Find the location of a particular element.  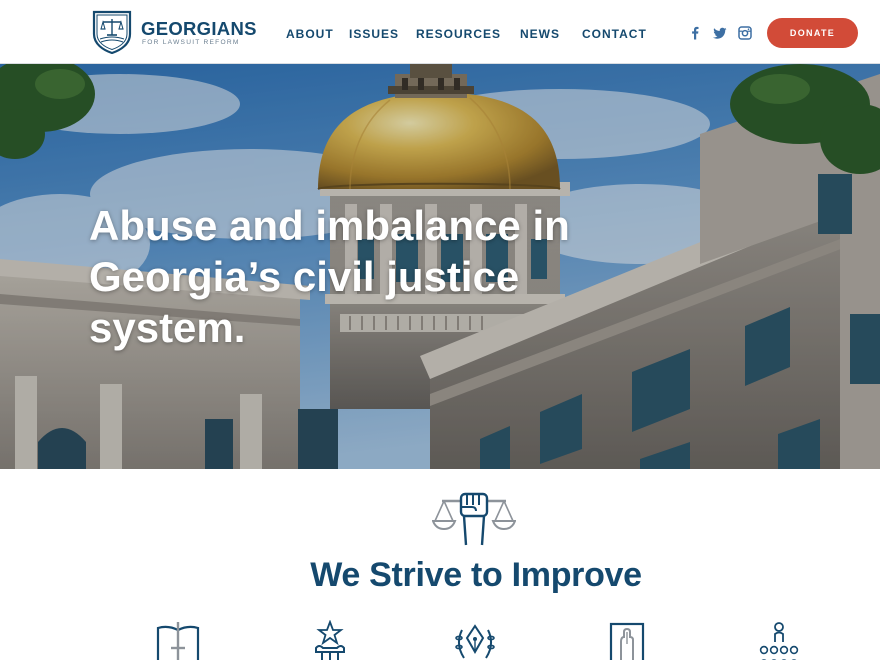

pen-laurel-icon is located at coordinates (475, 641).